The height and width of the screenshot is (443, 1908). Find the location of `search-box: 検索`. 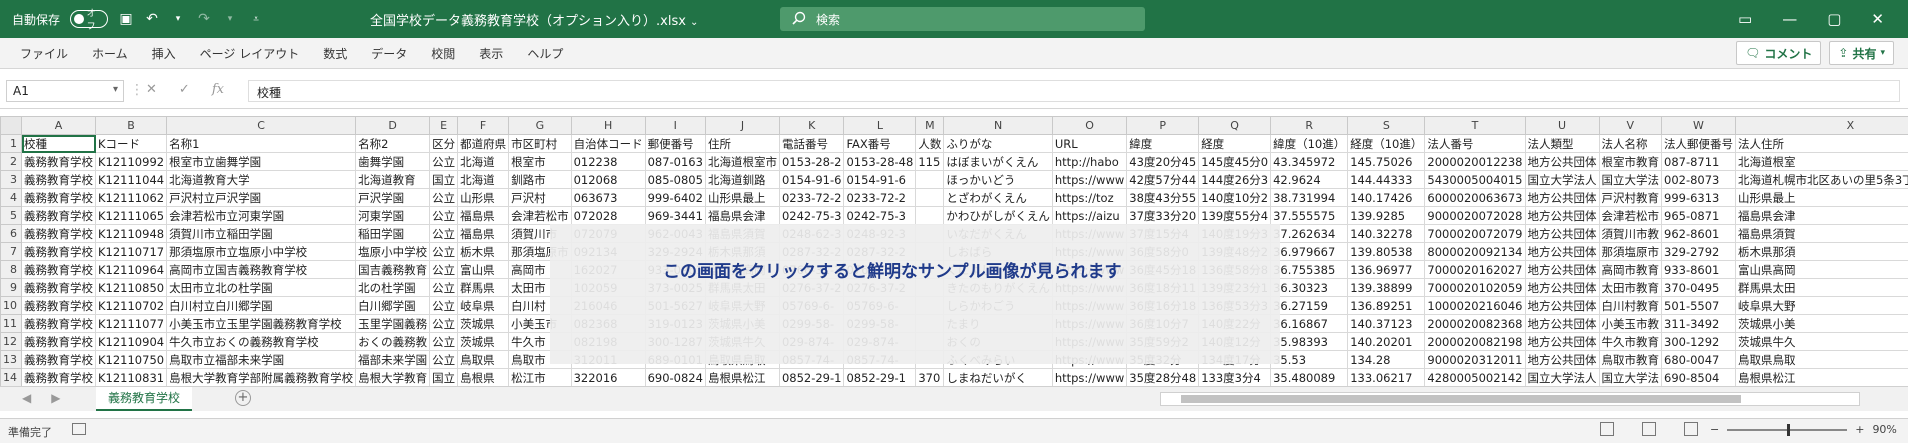

search-box: 検索 is located at coordinates (962, 19).